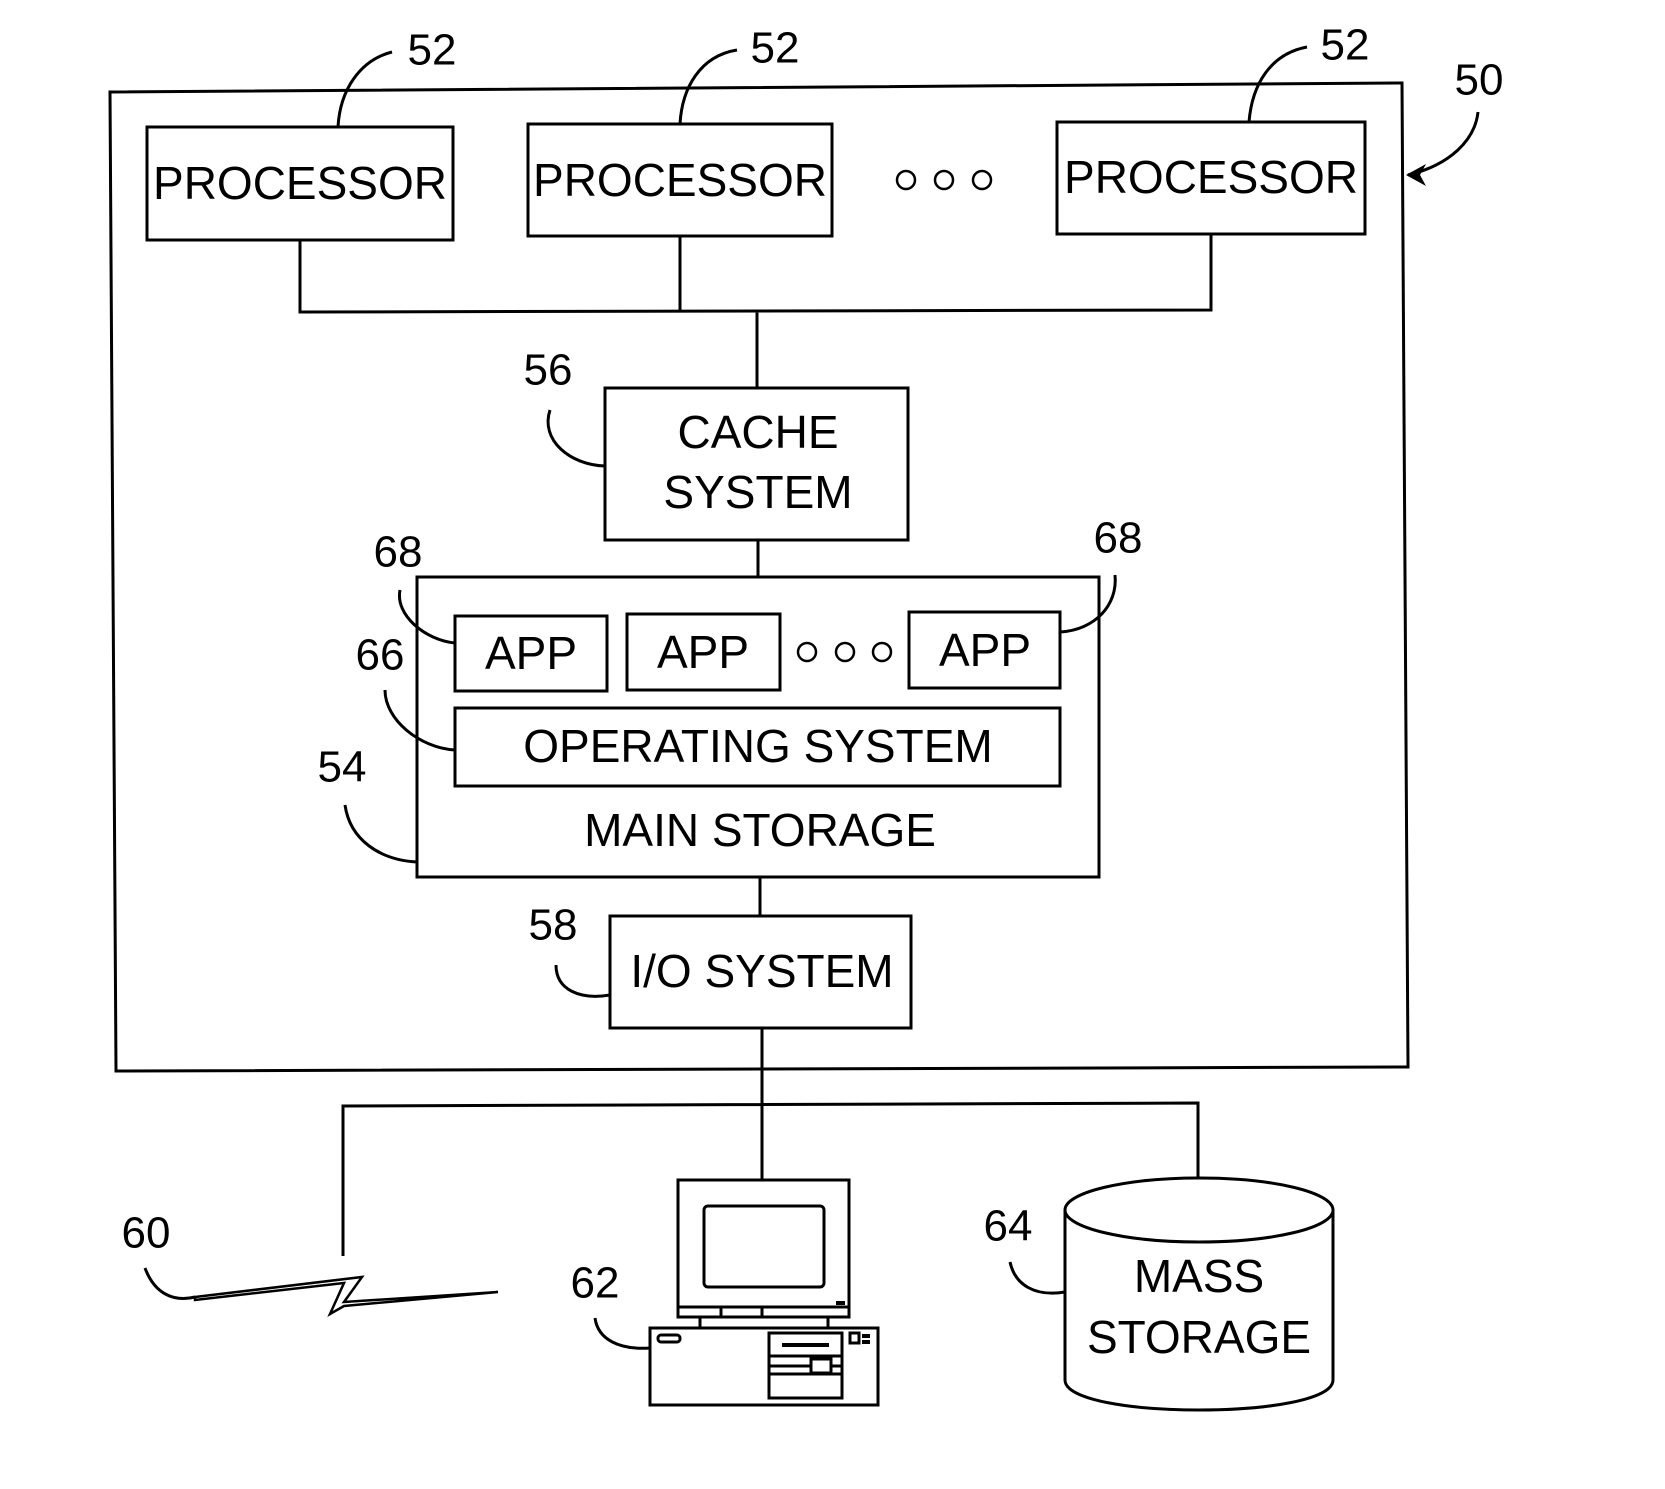 This screenshot has height=1489, width=1665. Describe the element at coordinates (1416, 175) in the screenshot. I see `arrowhead-icon` at that location.